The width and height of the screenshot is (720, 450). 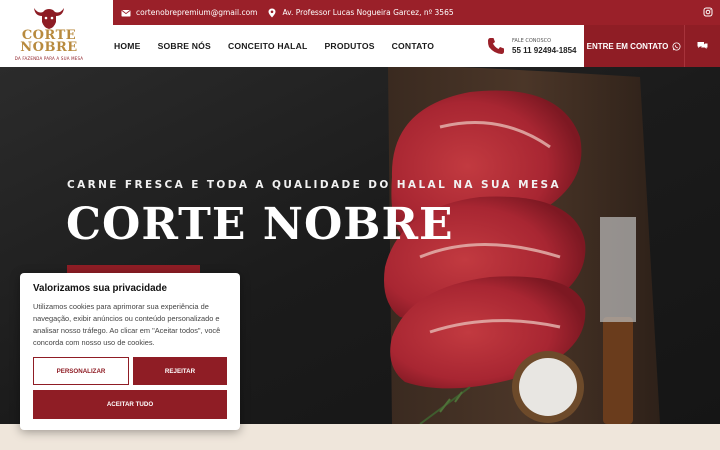 I want to click on customize-button: PERSONALIZAR, so click(x=81, y=371).